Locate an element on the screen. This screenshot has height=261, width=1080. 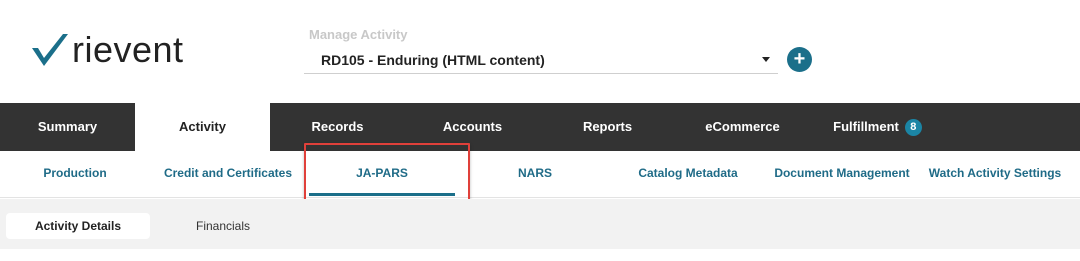
fulfillment-count-badge: 8 is located at coordinates (913, 127).